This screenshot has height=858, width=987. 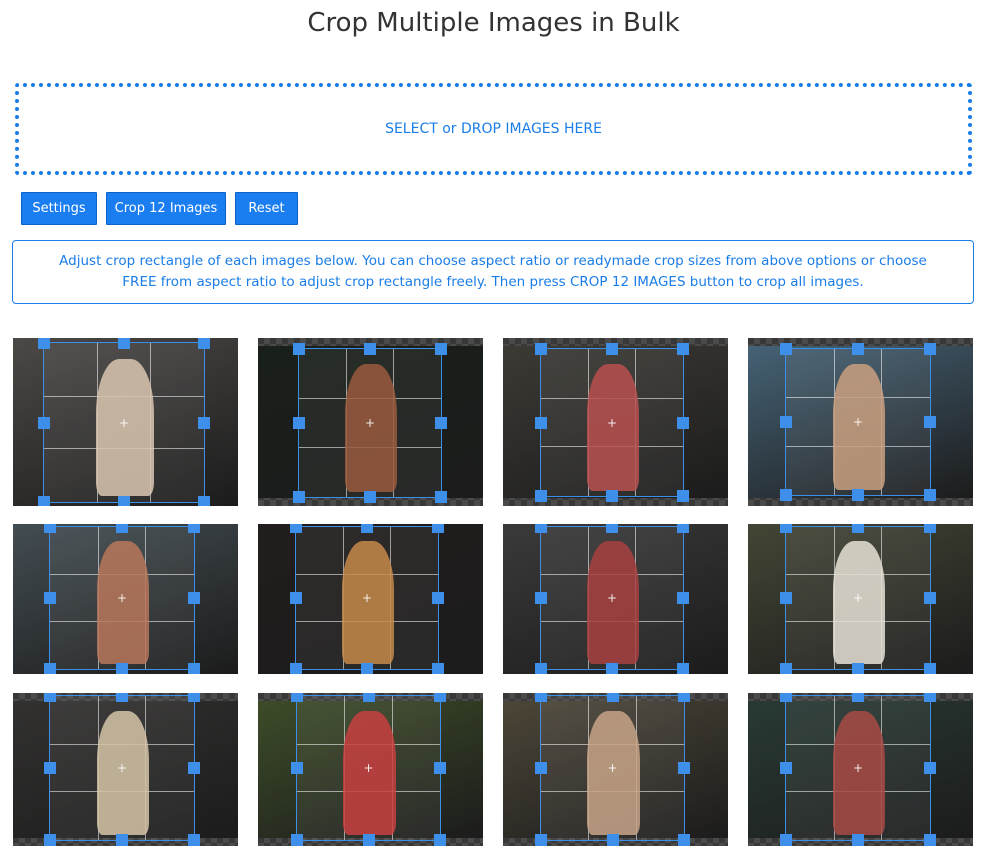 What do you see at coordinates (266, 208) in the screenshot?
I see `reset-button: Reset` at bounding box center [266, 208].